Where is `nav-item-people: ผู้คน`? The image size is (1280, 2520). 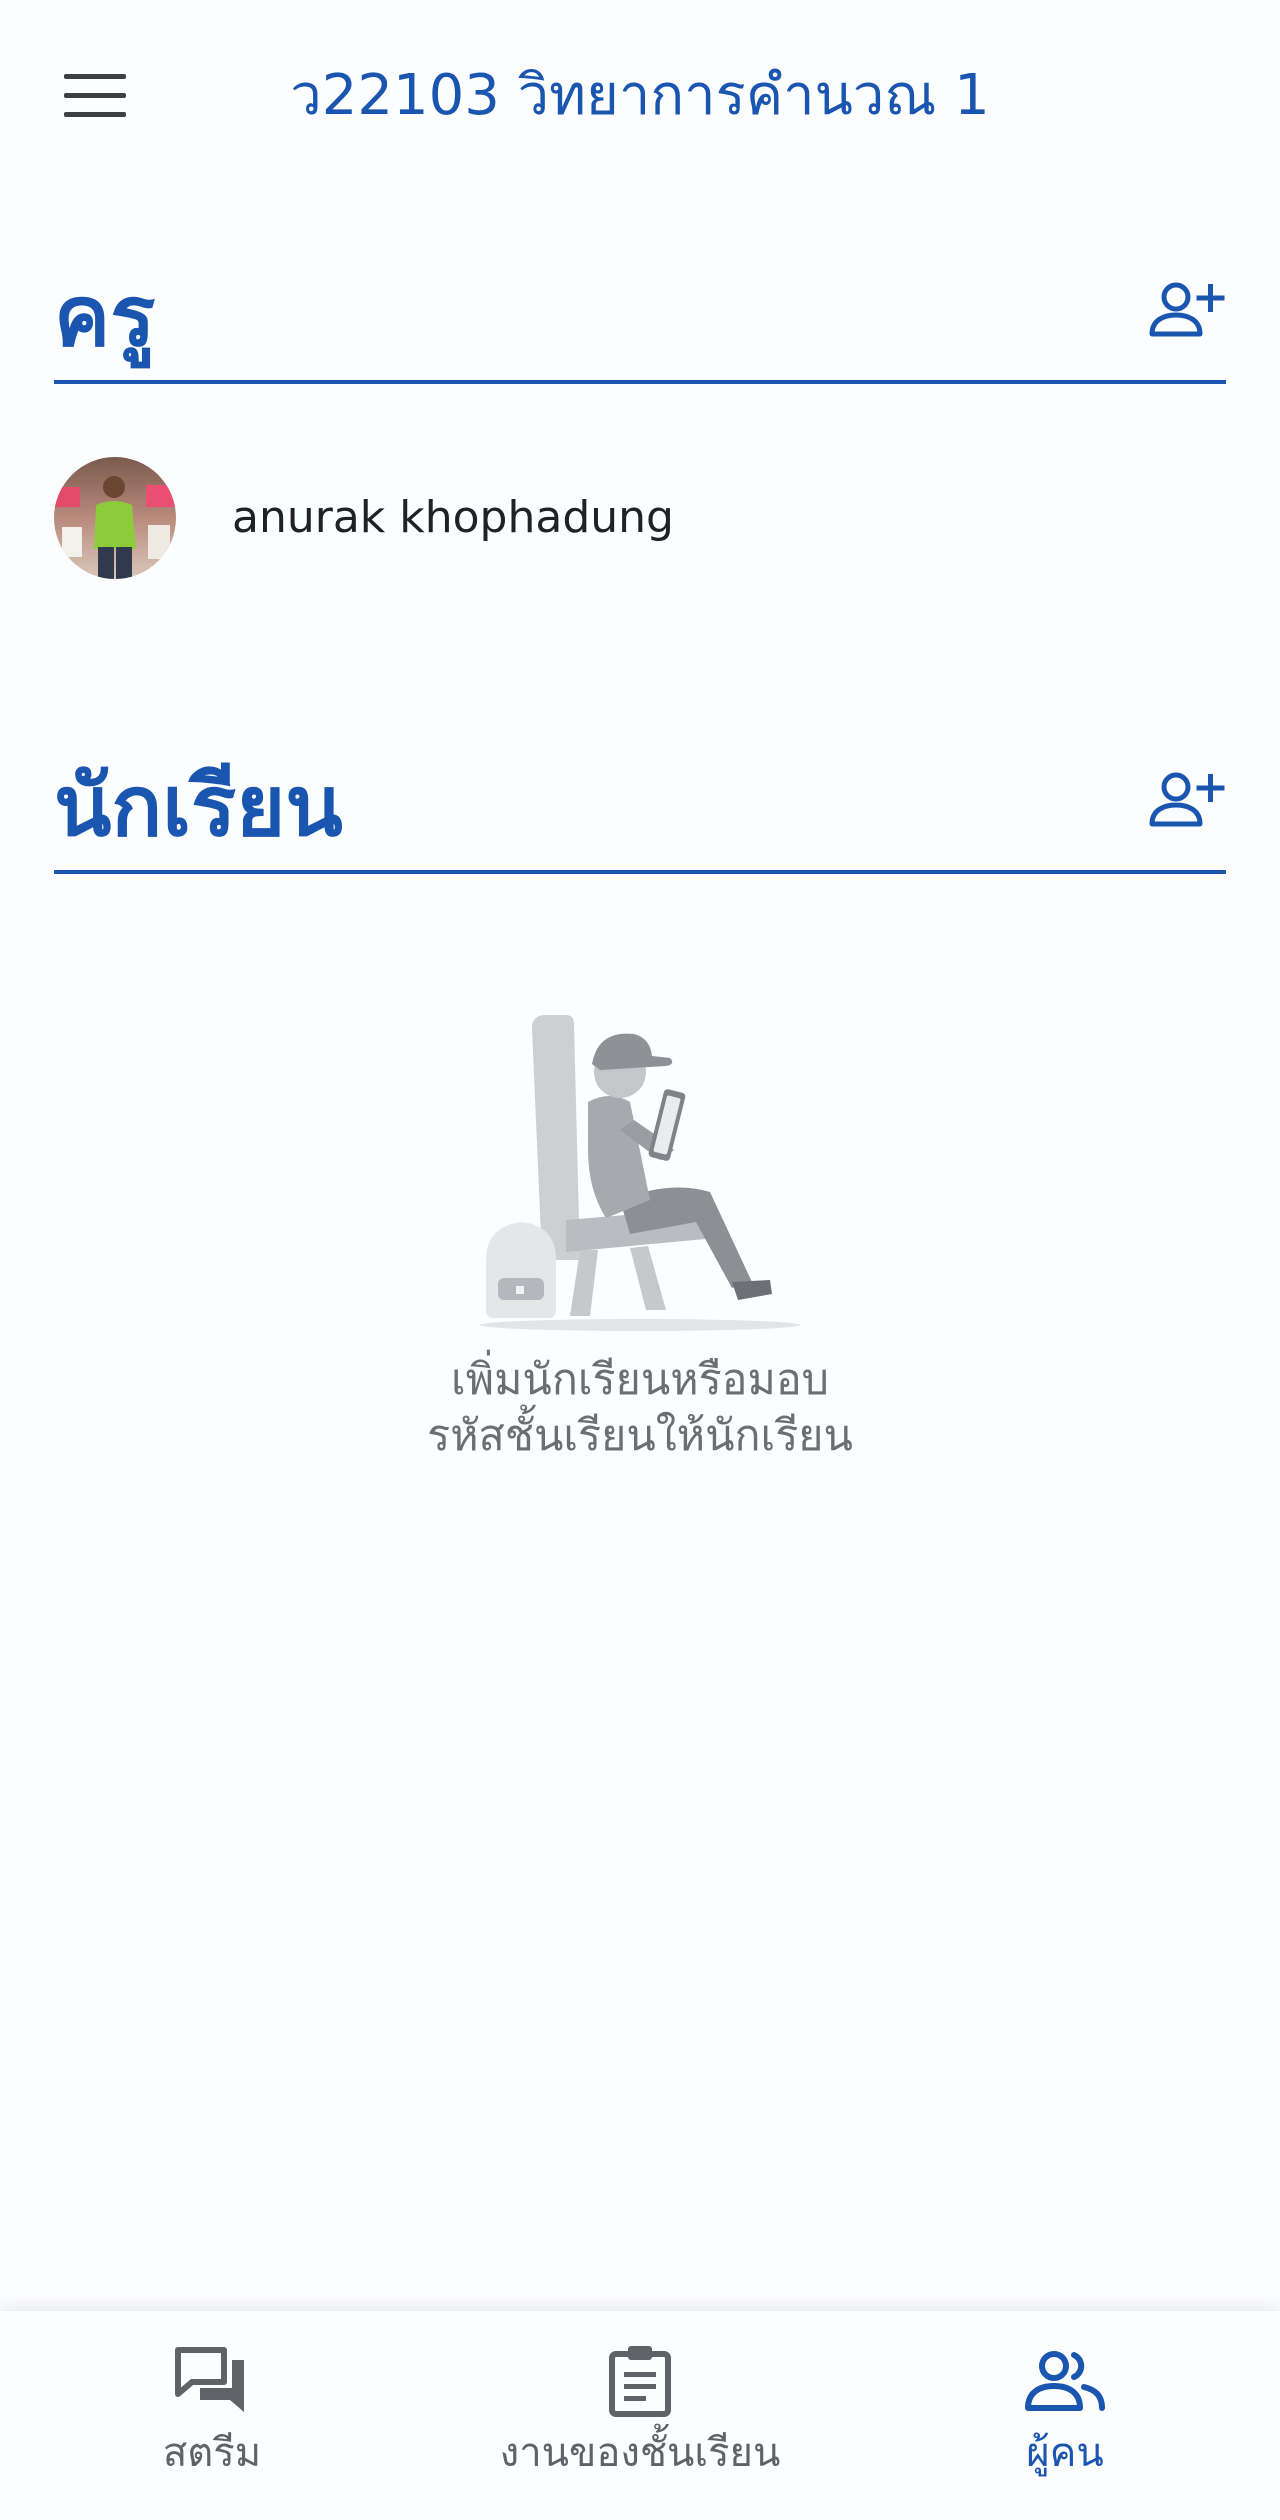
nav-item-people: ผู้คน is located at coordinates (1065, 2415).